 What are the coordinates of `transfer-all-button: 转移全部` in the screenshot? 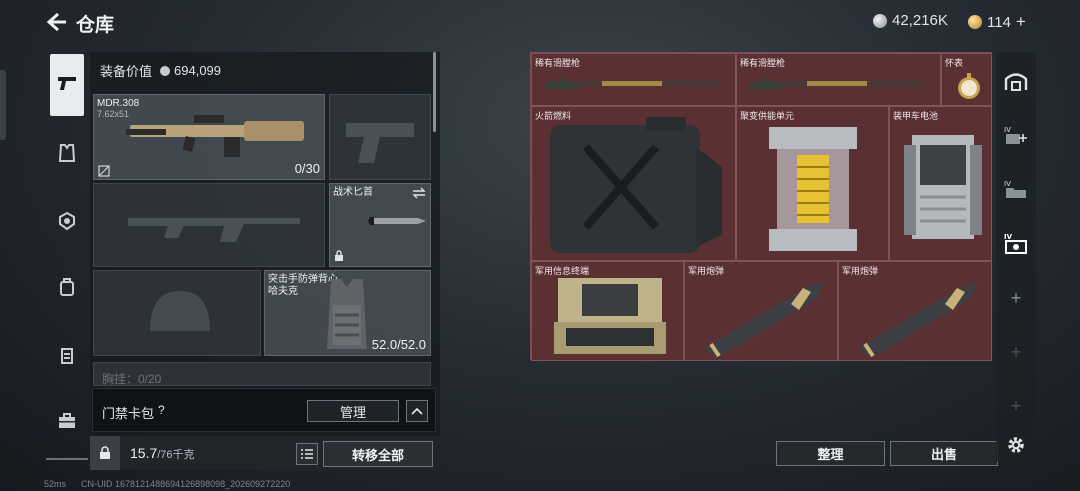 It's located at (378, 454).